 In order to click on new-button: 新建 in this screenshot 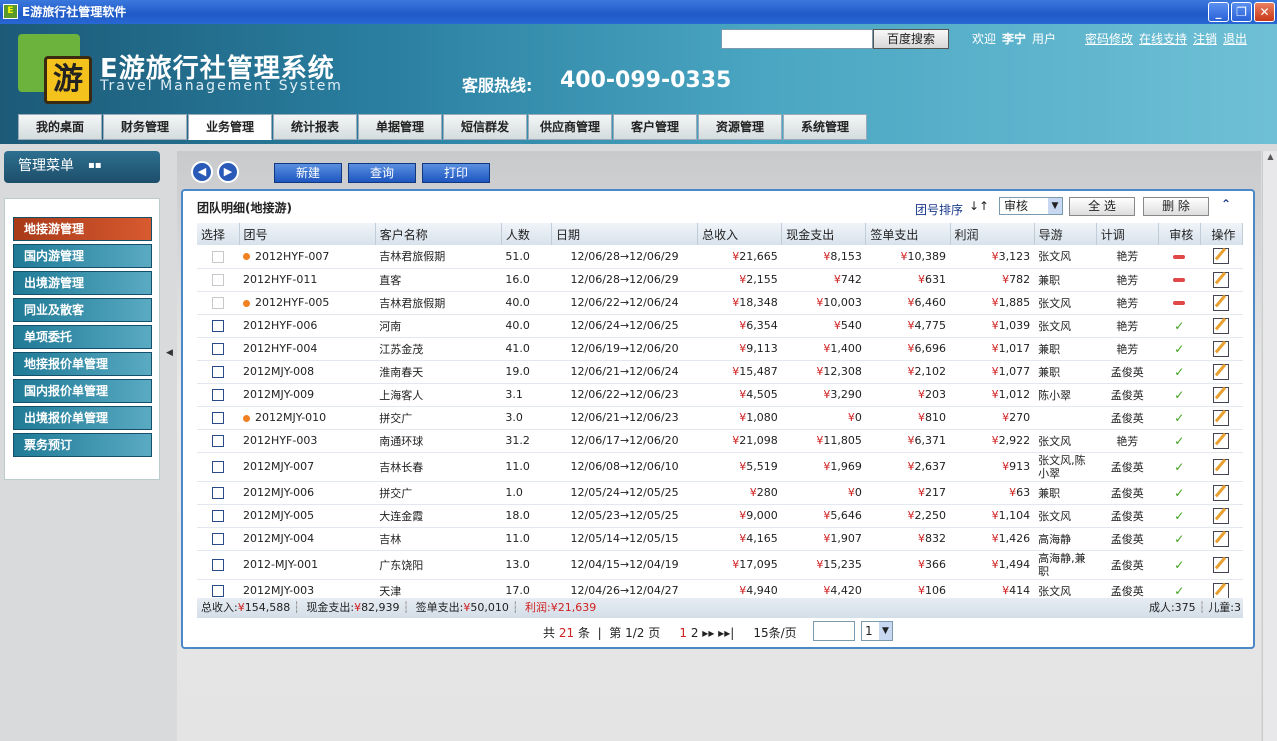, I will do `click(308, 173)`.